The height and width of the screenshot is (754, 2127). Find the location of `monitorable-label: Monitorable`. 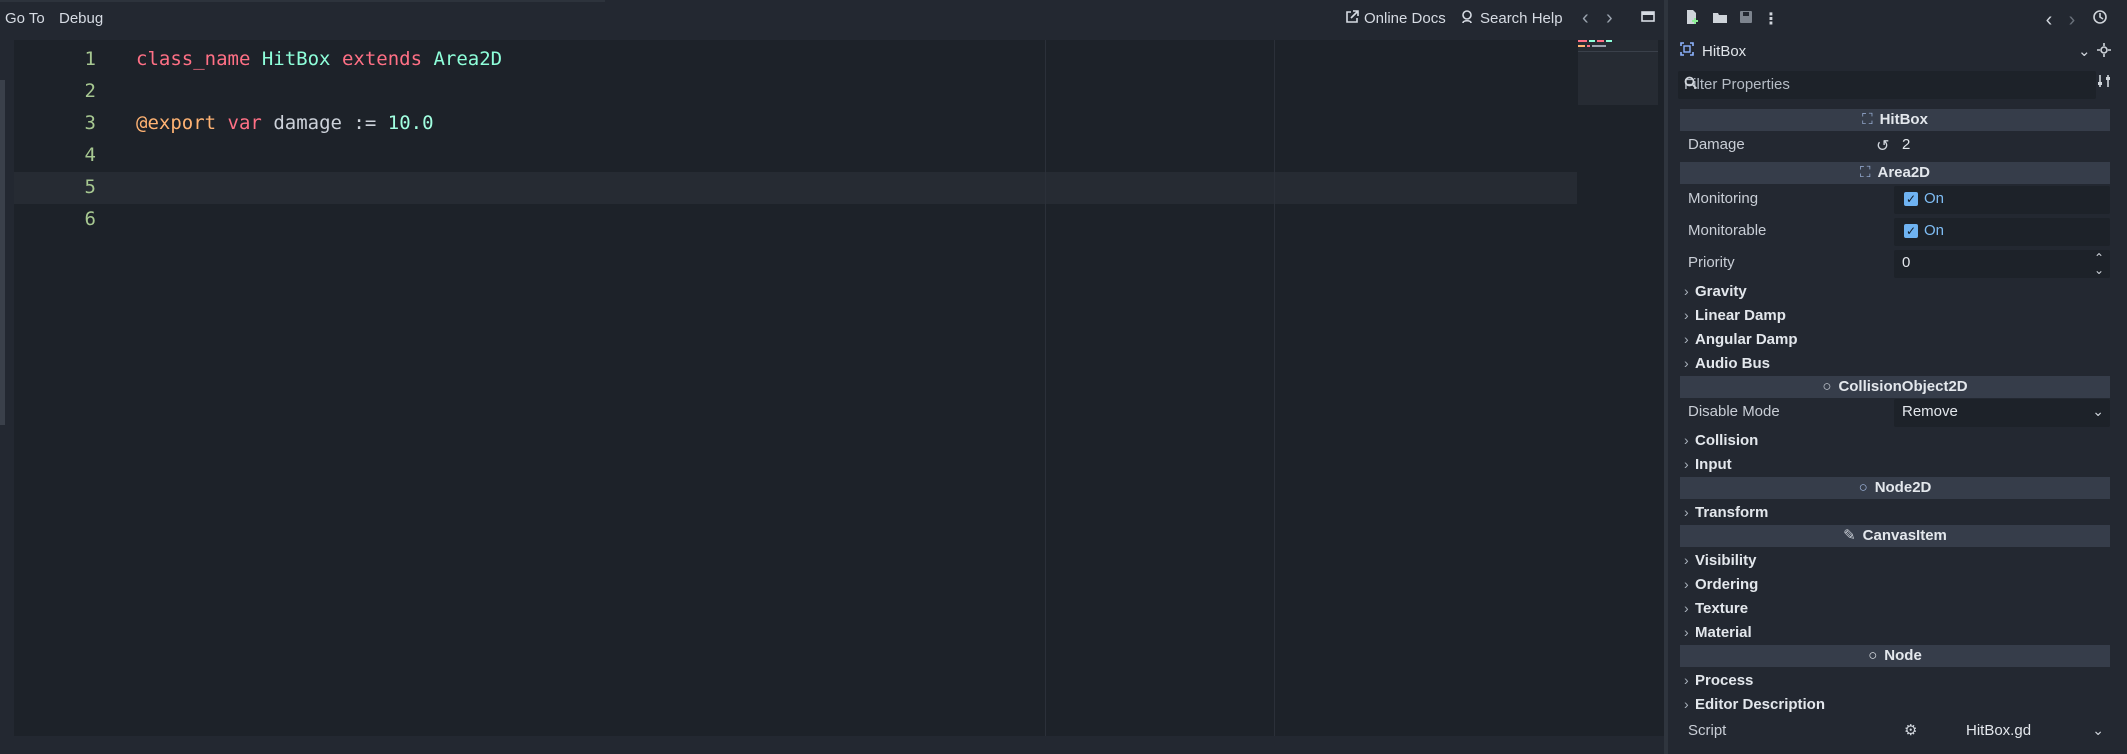

monitorable-label: Monitorable is located at coordinates (1727, 230).